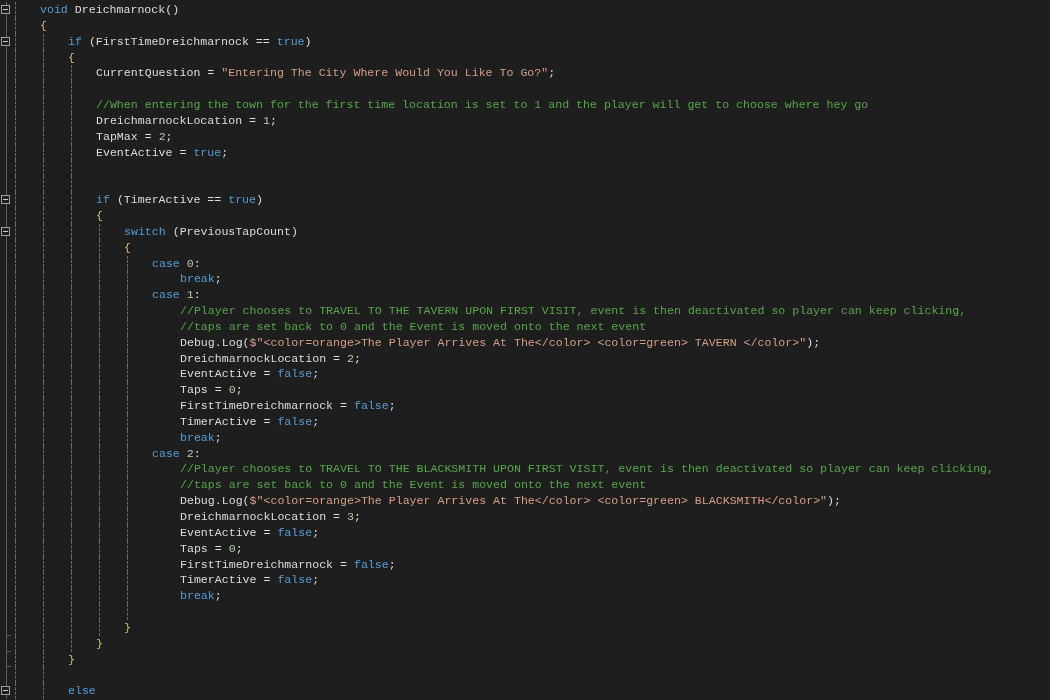 The width and height of the screenshot is (1050, 700). I want to click on code-line: else, so click(82, 691).